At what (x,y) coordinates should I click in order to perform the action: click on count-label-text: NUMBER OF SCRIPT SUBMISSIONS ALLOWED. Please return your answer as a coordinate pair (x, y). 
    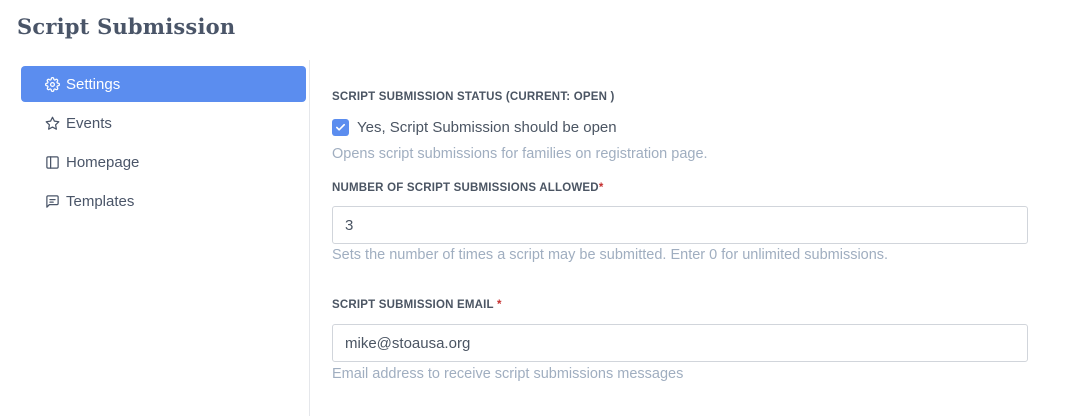
    Looking at the image, I should click on (465, 188).